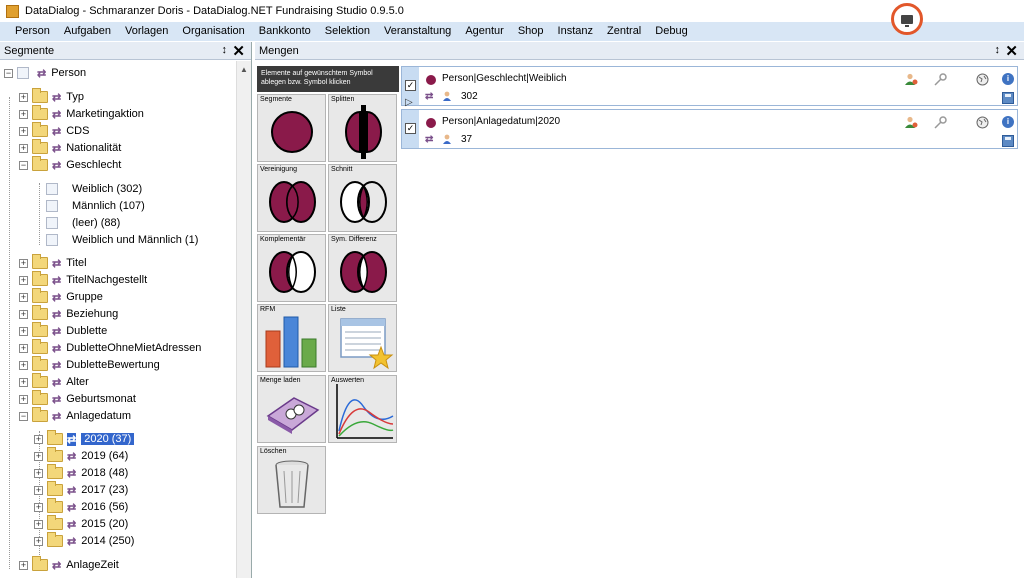 The width and height of the screenshot is (1024, 578). What do you see at coordinates (347, 31) in the screenshot?
I see `menu-selektion: Selektion` at bounding box center [347, 31].